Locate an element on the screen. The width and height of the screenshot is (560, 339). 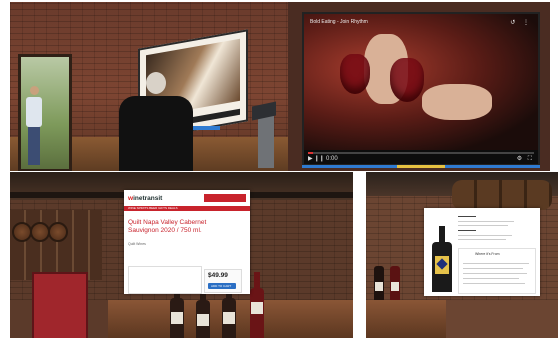
video-progress-bar is located at coordinates (421, 153).